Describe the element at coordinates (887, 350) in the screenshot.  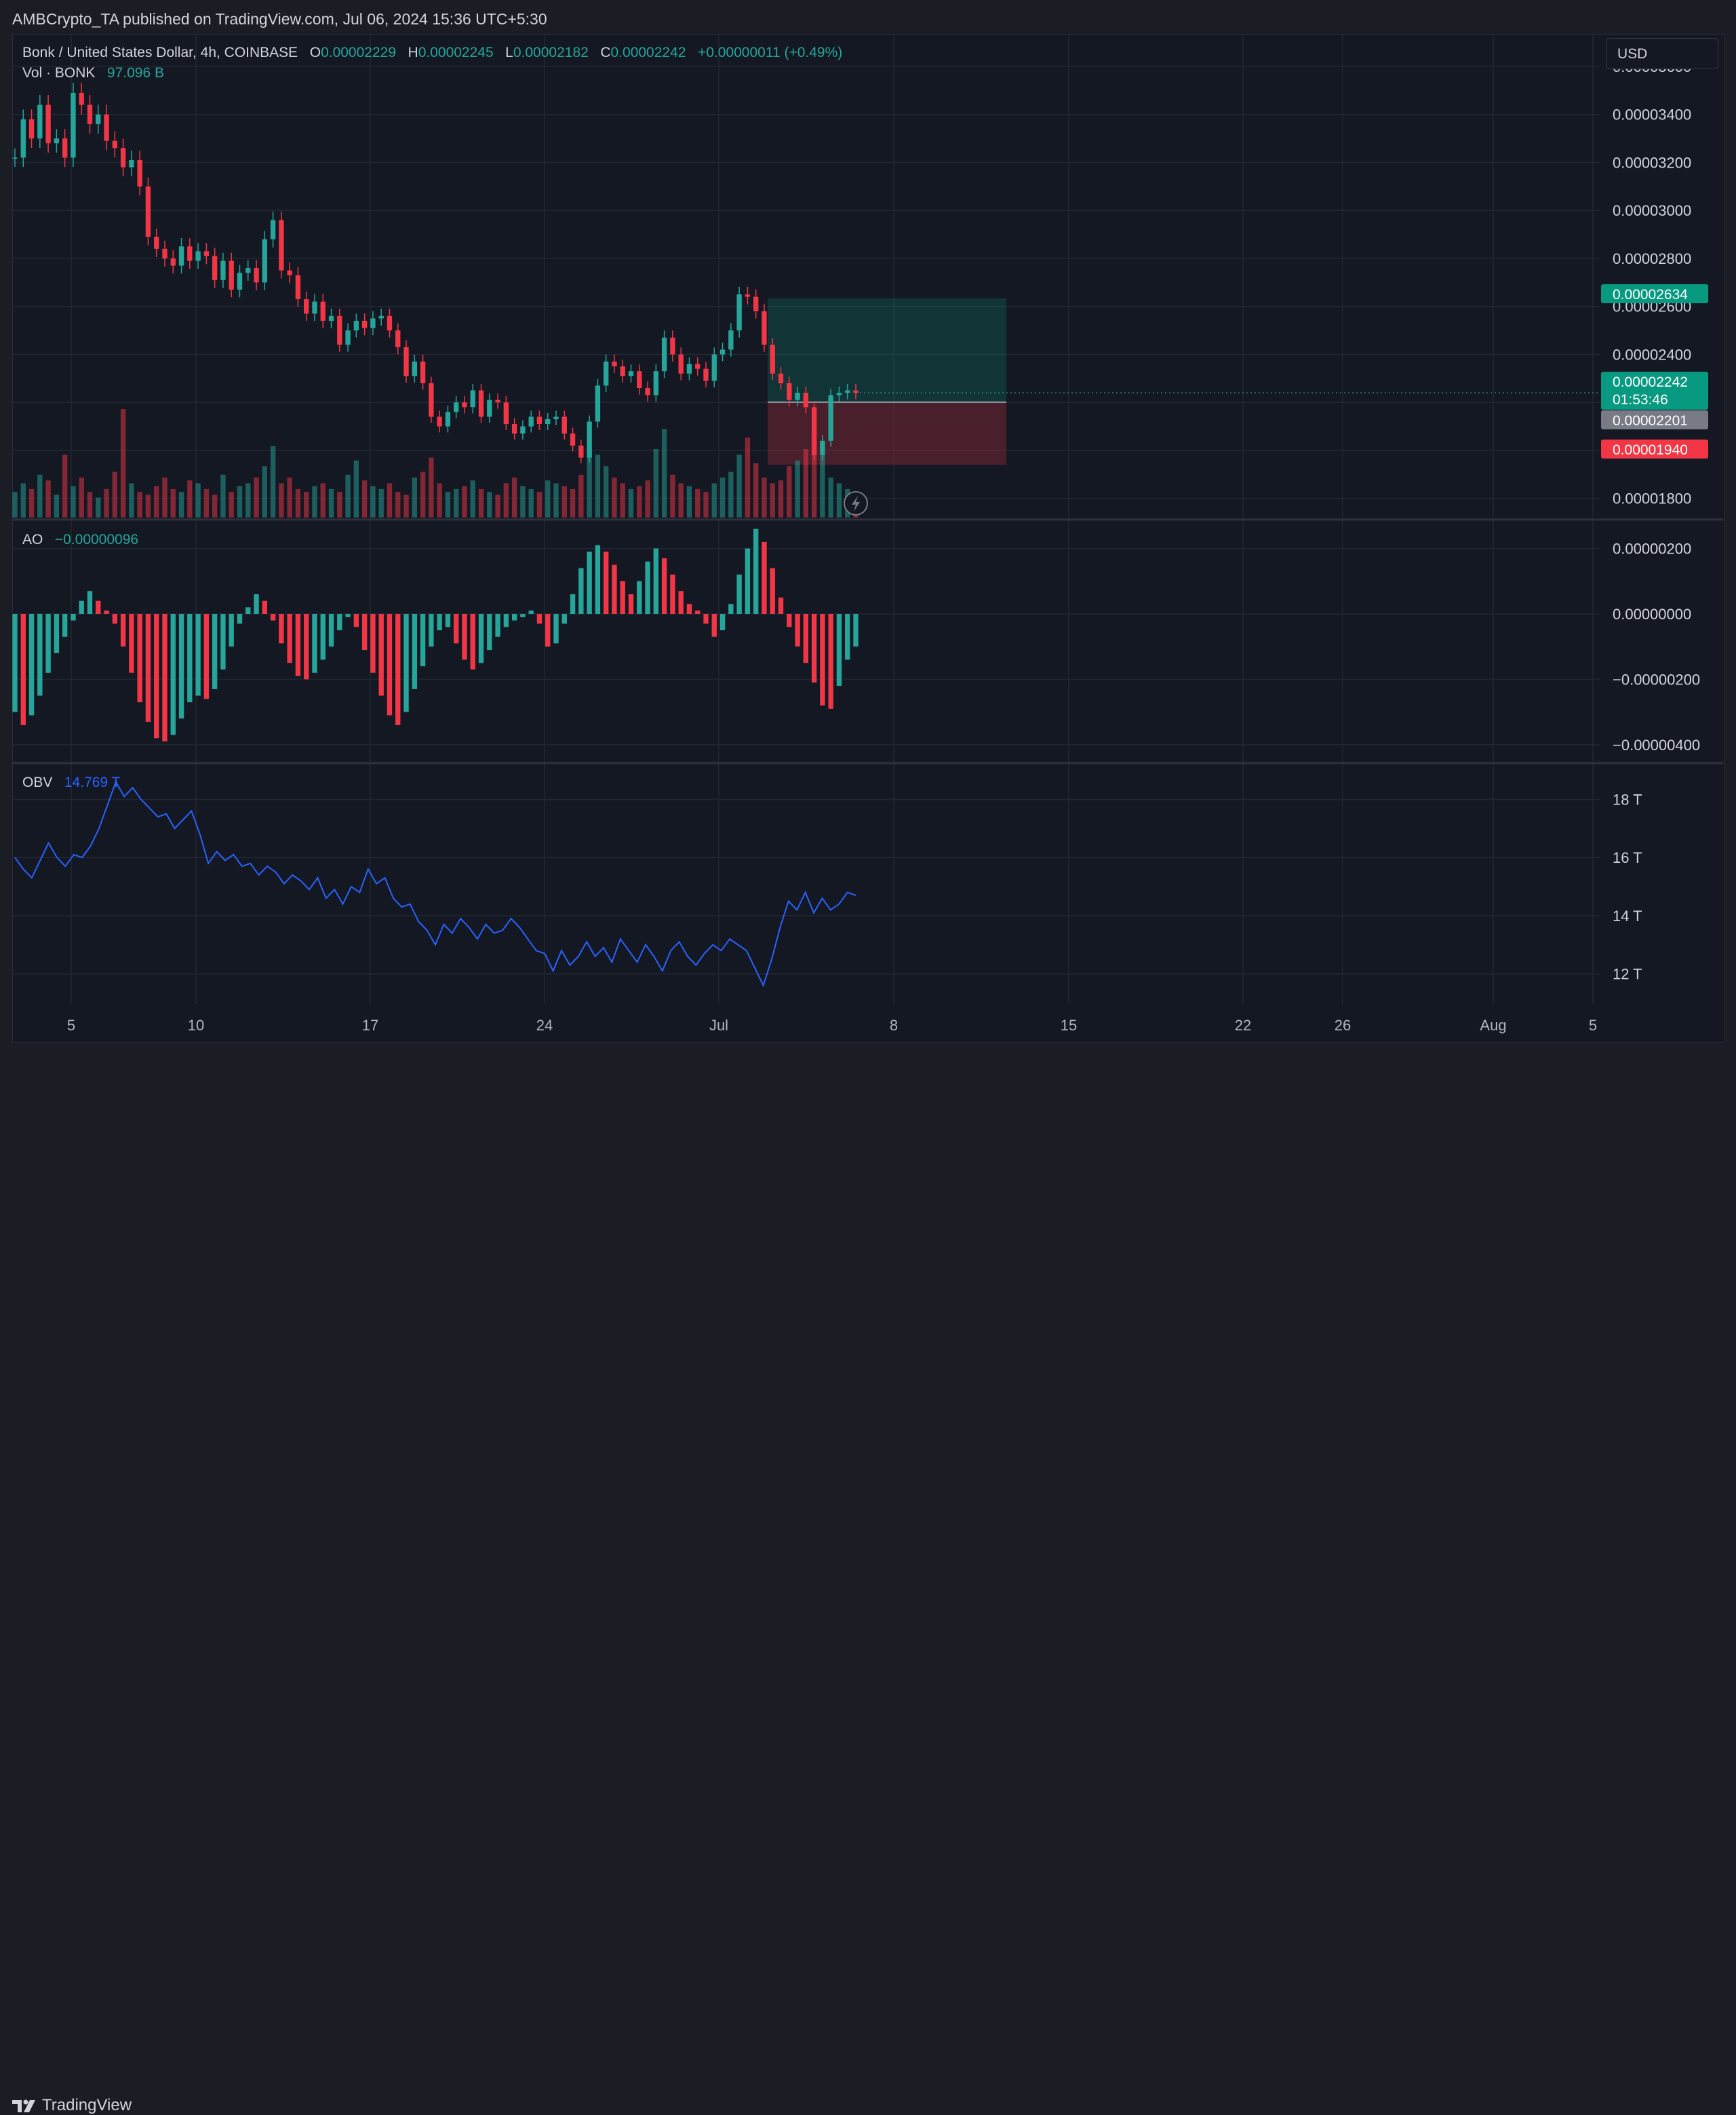
I see `profit-zone` at that location.